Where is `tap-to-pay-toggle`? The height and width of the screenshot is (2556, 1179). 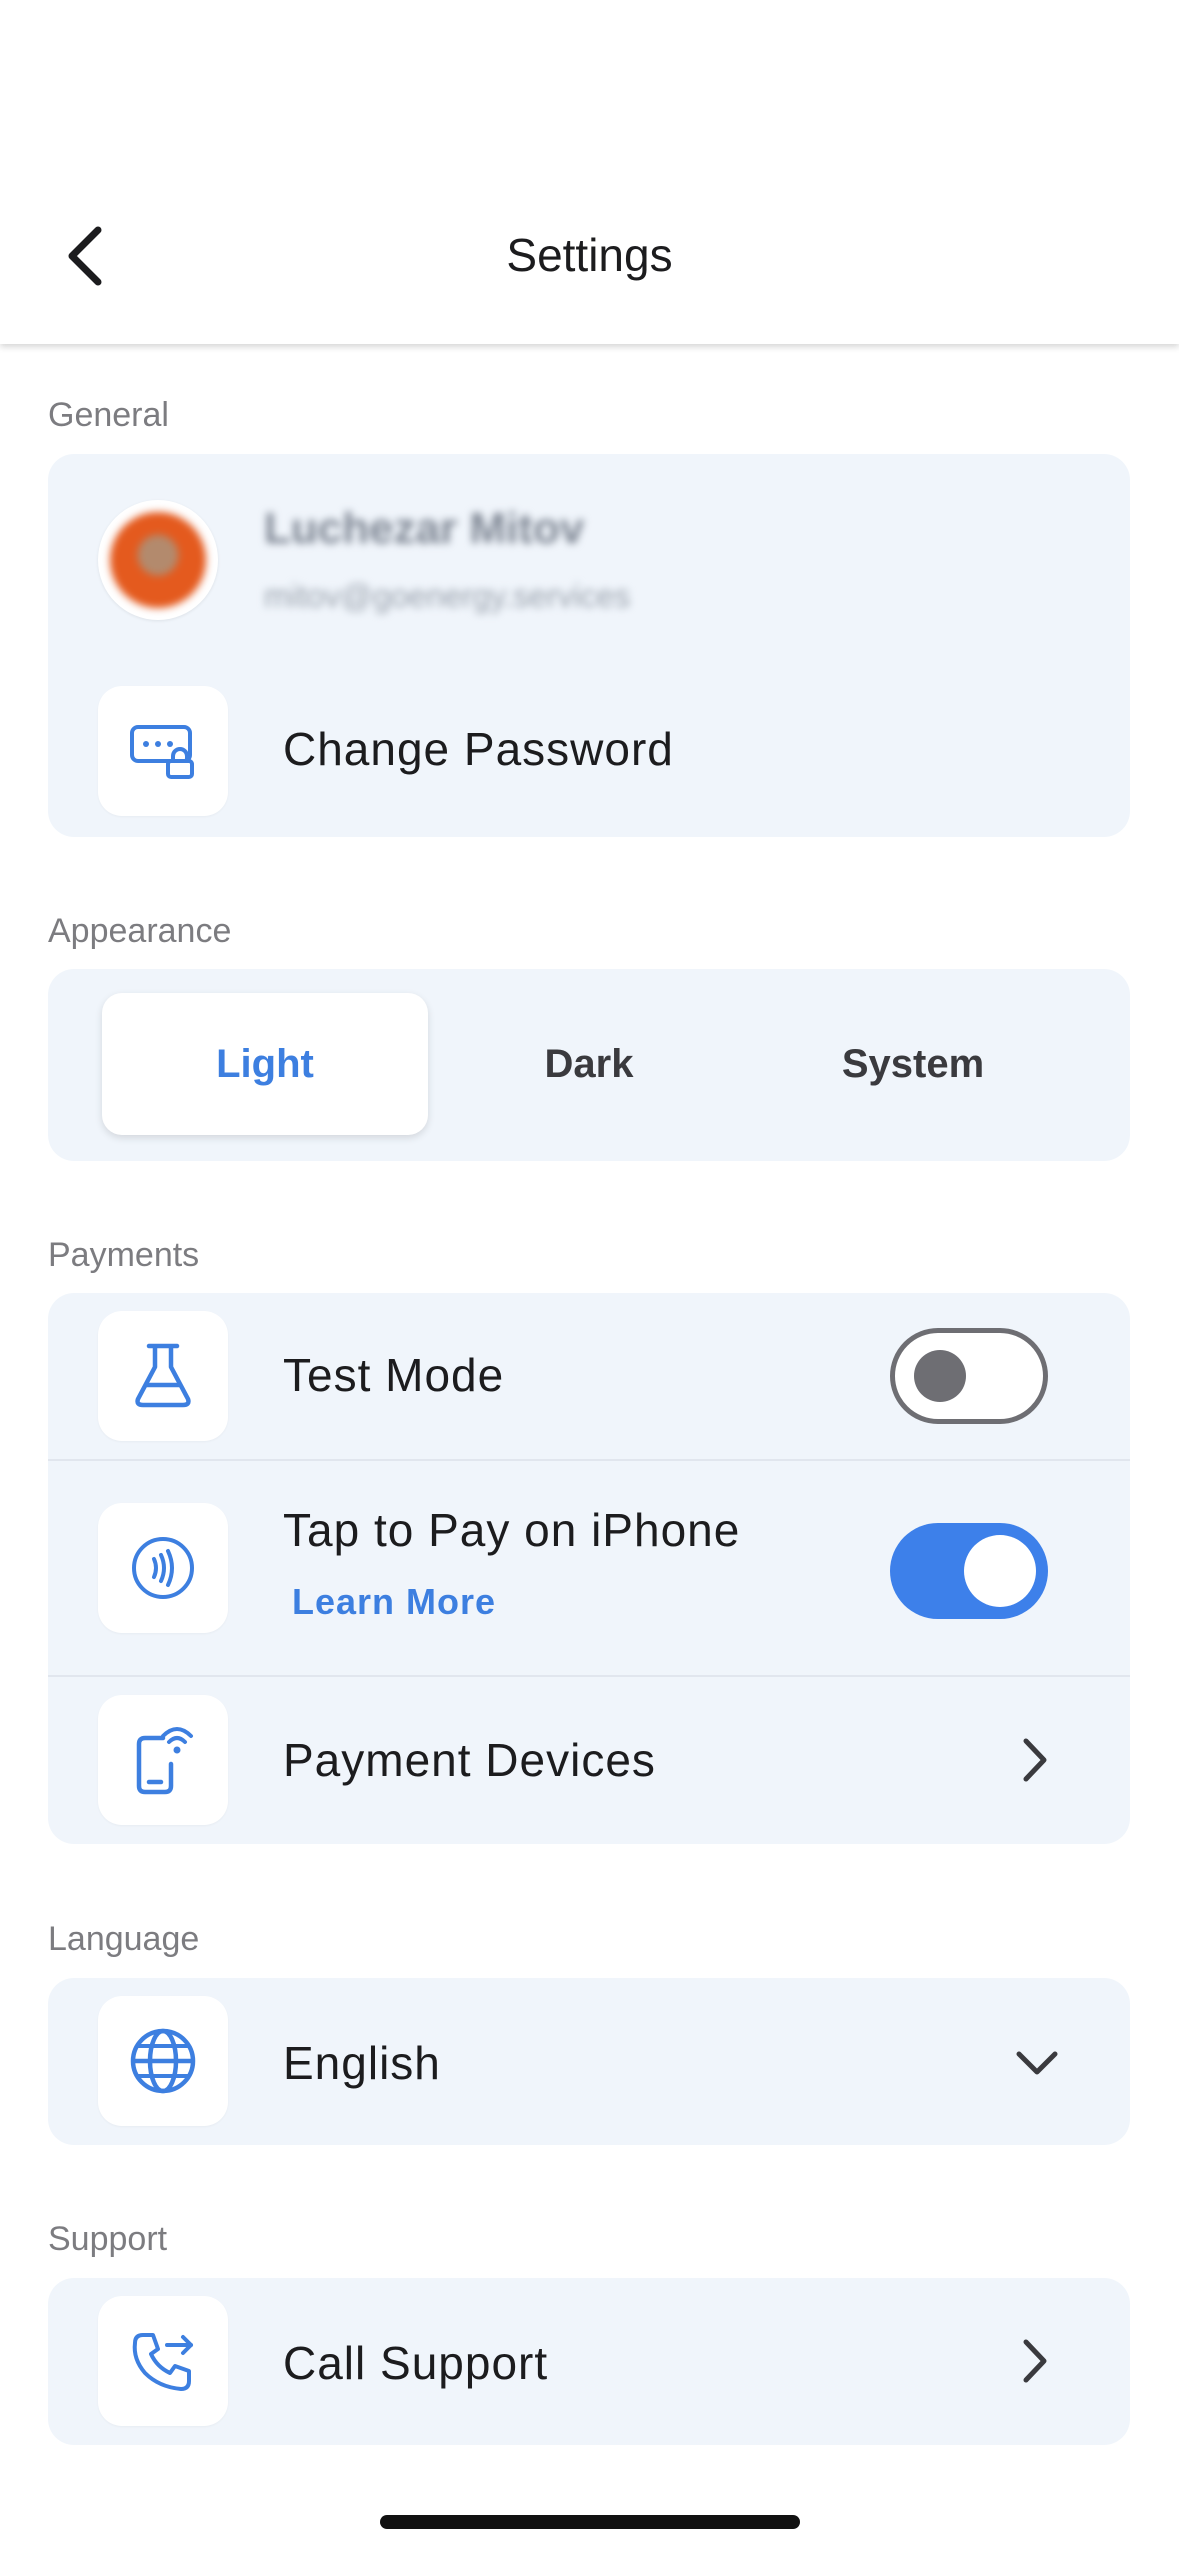 tap-to-pay-toggle is located at coordinates (969, 1571).